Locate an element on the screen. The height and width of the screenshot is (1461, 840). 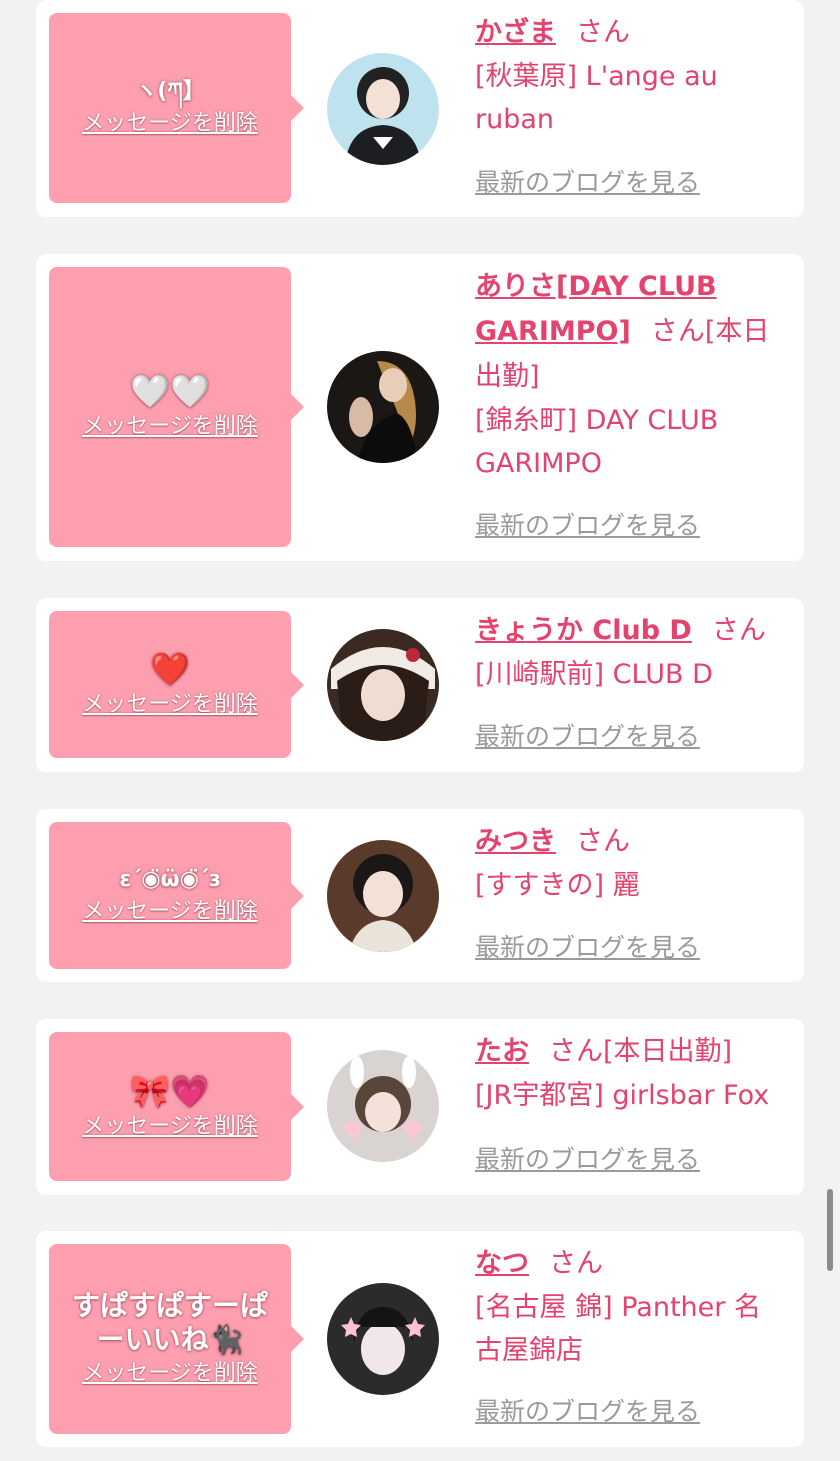
attendance-status: [本日出勤] is located at coordinates (668, 1051).